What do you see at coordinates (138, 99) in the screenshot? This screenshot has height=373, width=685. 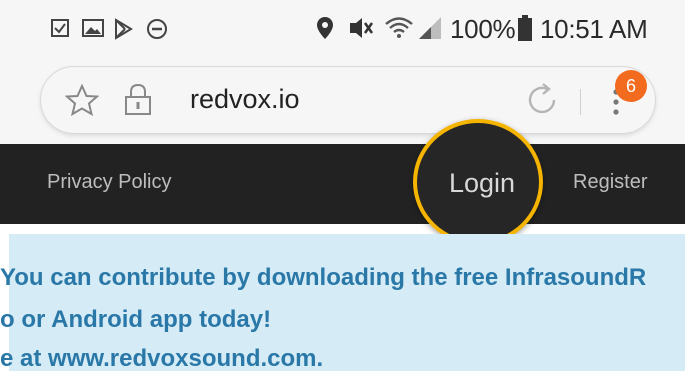 I see `lock-icon` at bounding box center [138, 99].